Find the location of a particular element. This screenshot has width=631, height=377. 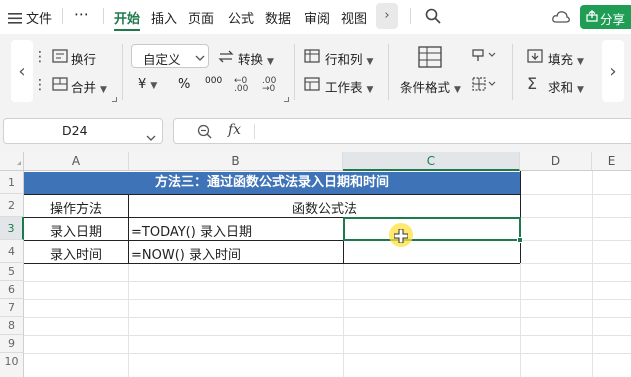

name-box: D24 is located at coordinates (83, 131).